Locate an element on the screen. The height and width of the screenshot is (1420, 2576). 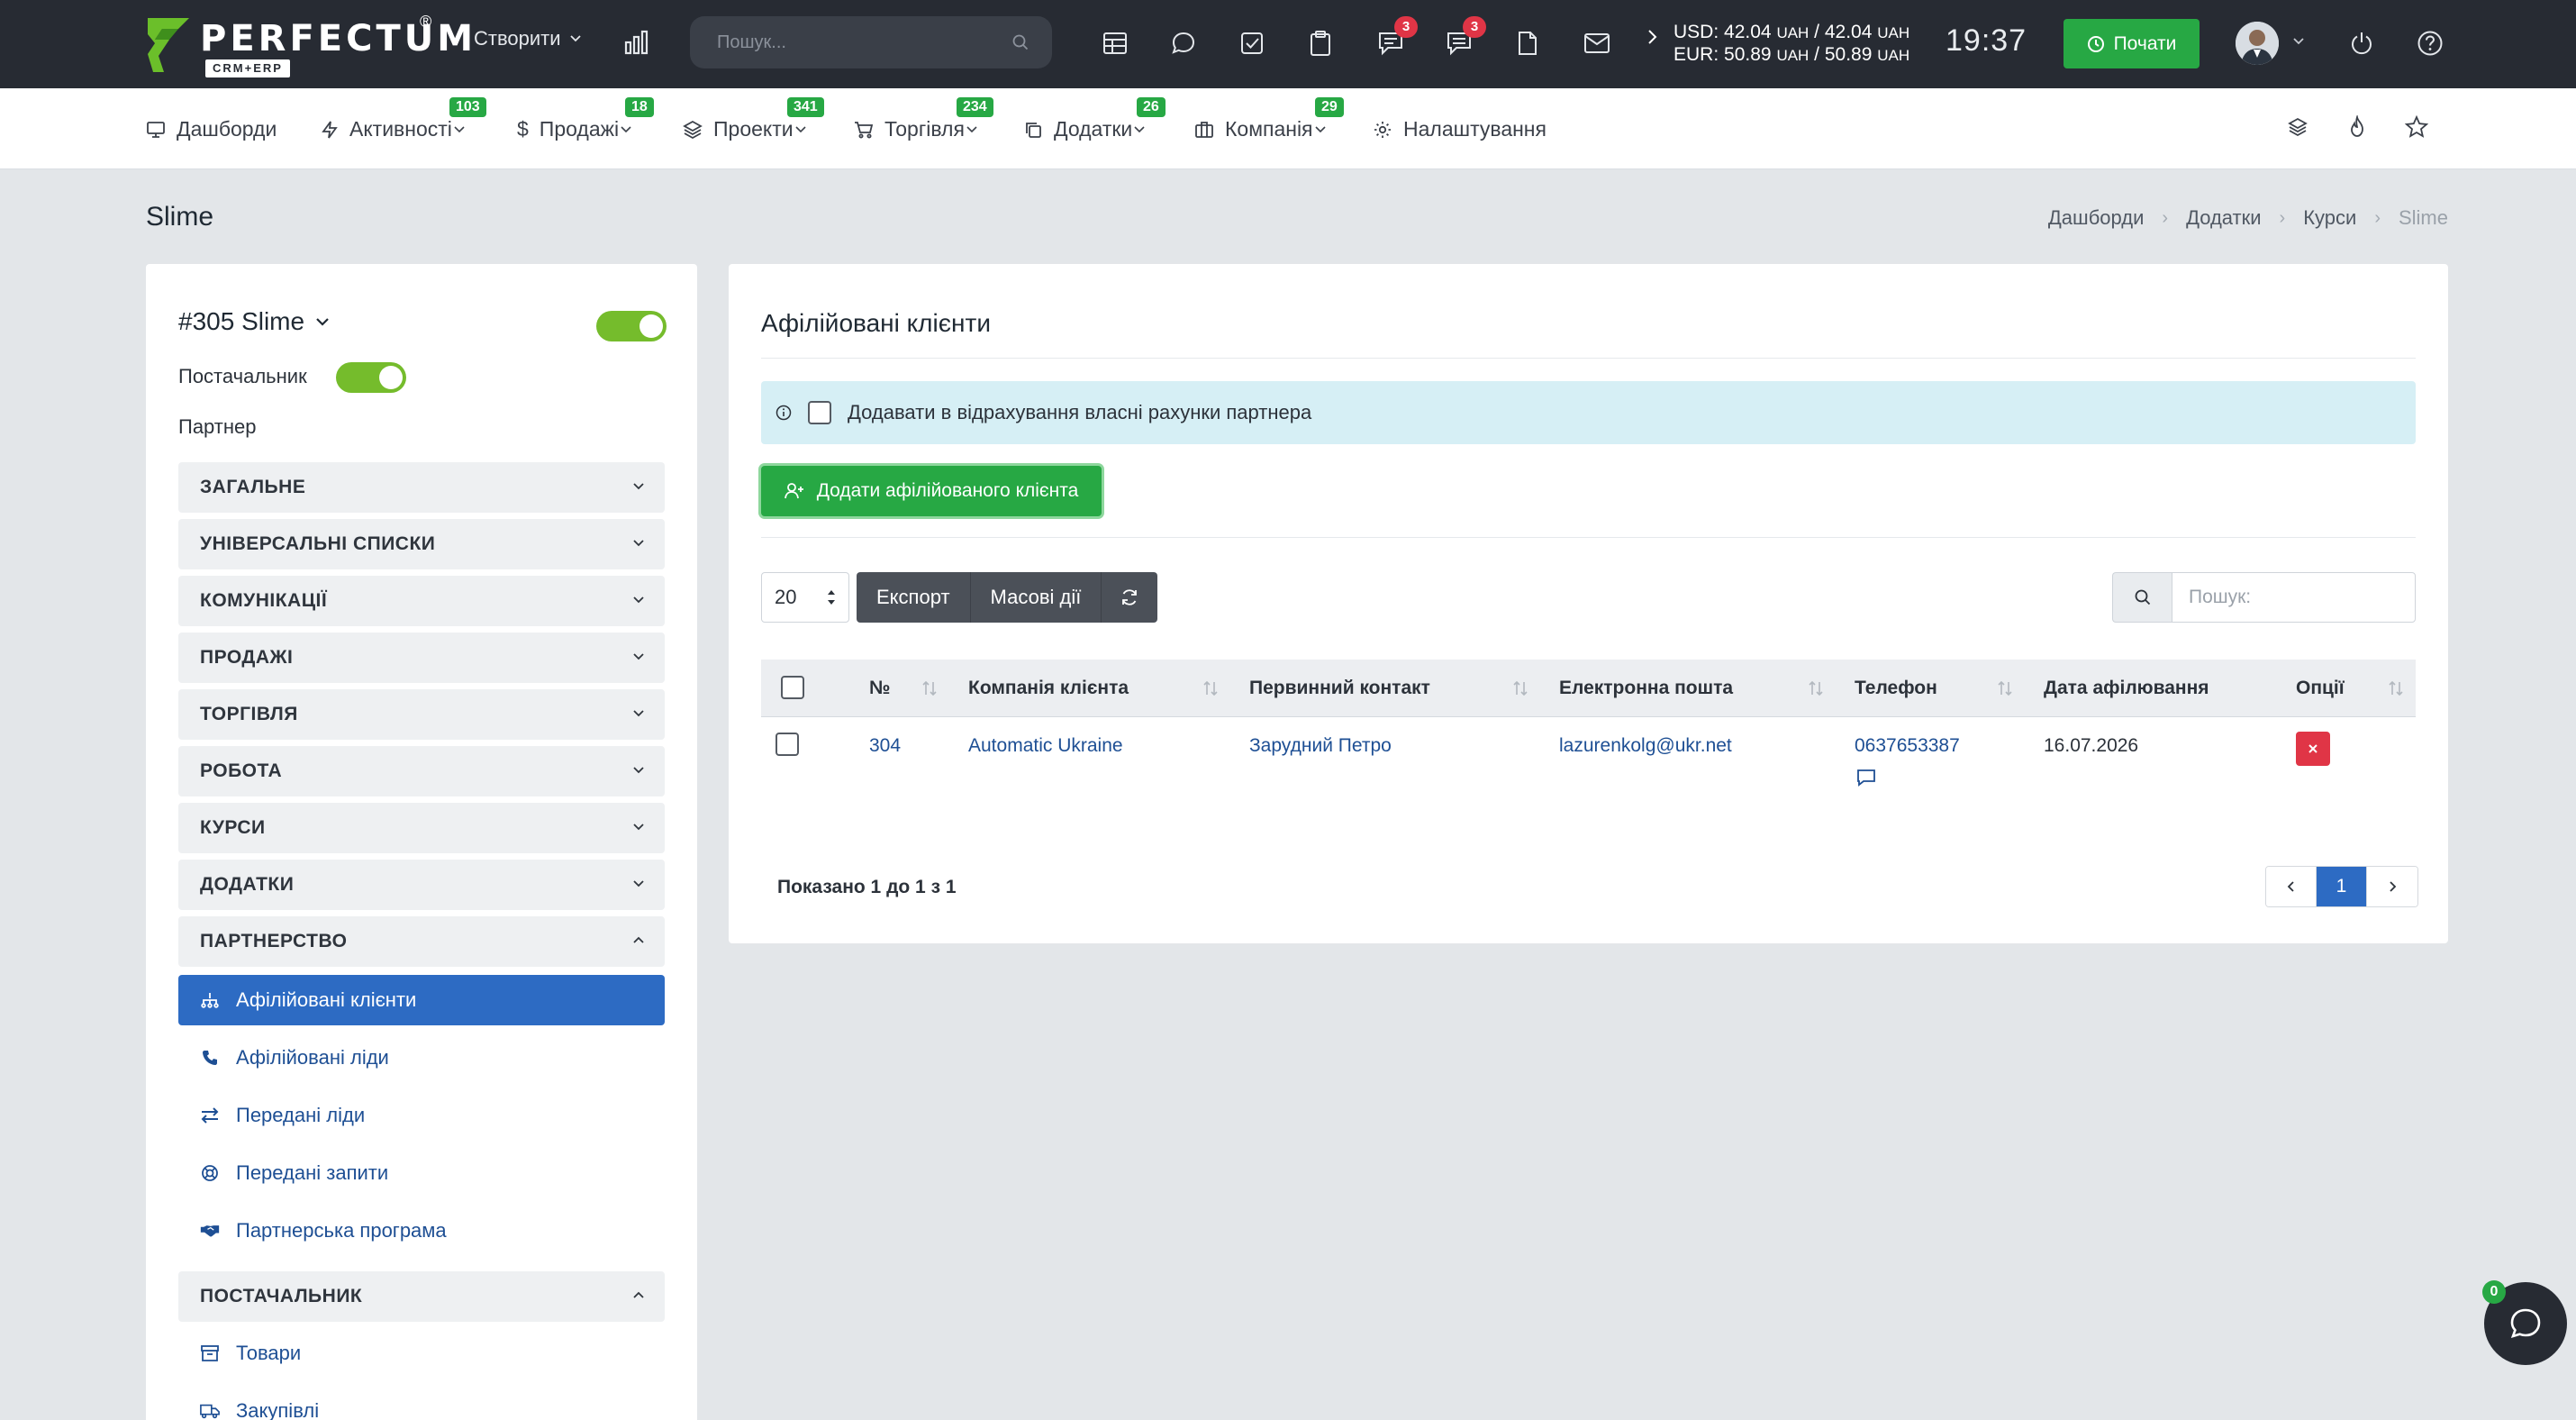
column-number: № is located at coordinates (879, 688).